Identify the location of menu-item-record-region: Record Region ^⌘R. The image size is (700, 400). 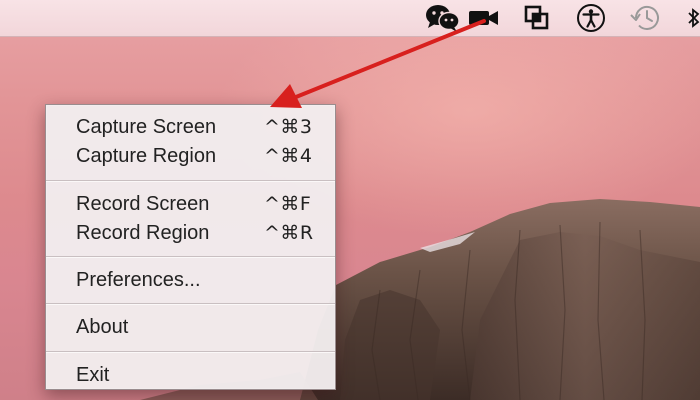
(190, 233).